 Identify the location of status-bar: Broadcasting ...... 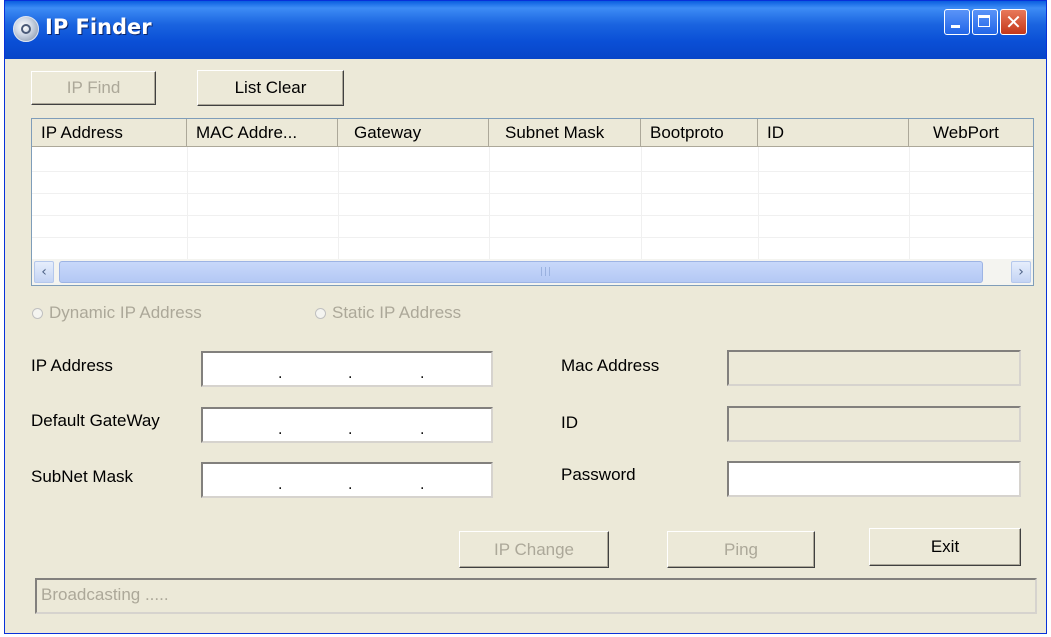
(536, 596).